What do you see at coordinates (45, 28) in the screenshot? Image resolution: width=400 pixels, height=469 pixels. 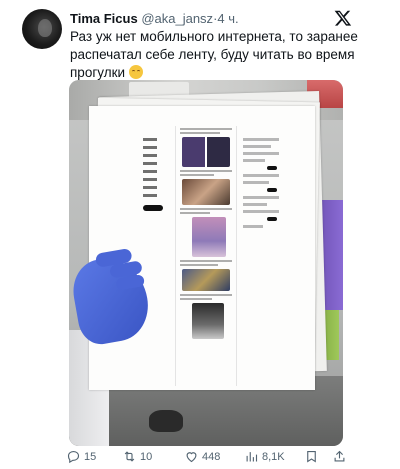 I see `avatar-face` at bounding box center [45, 28].